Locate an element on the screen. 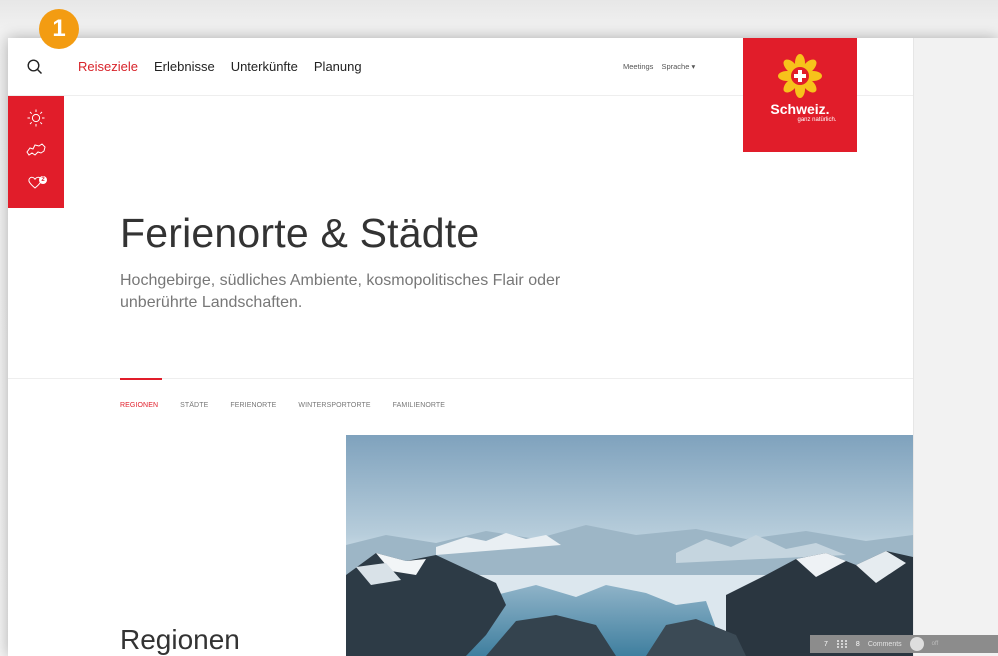 This screenshot has height=656, width=998. search-icon is located at coordinates (35, 67).